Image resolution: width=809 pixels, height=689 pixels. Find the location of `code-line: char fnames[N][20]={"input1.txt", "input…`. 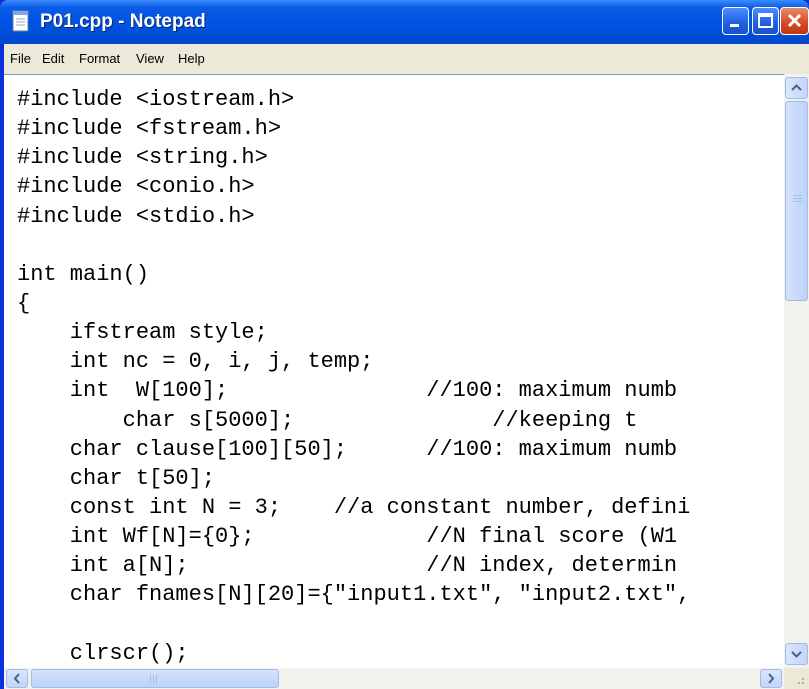

code-line: char fnames[N][20]={"input1.txt", "input… is located at coordinates (354, 595).